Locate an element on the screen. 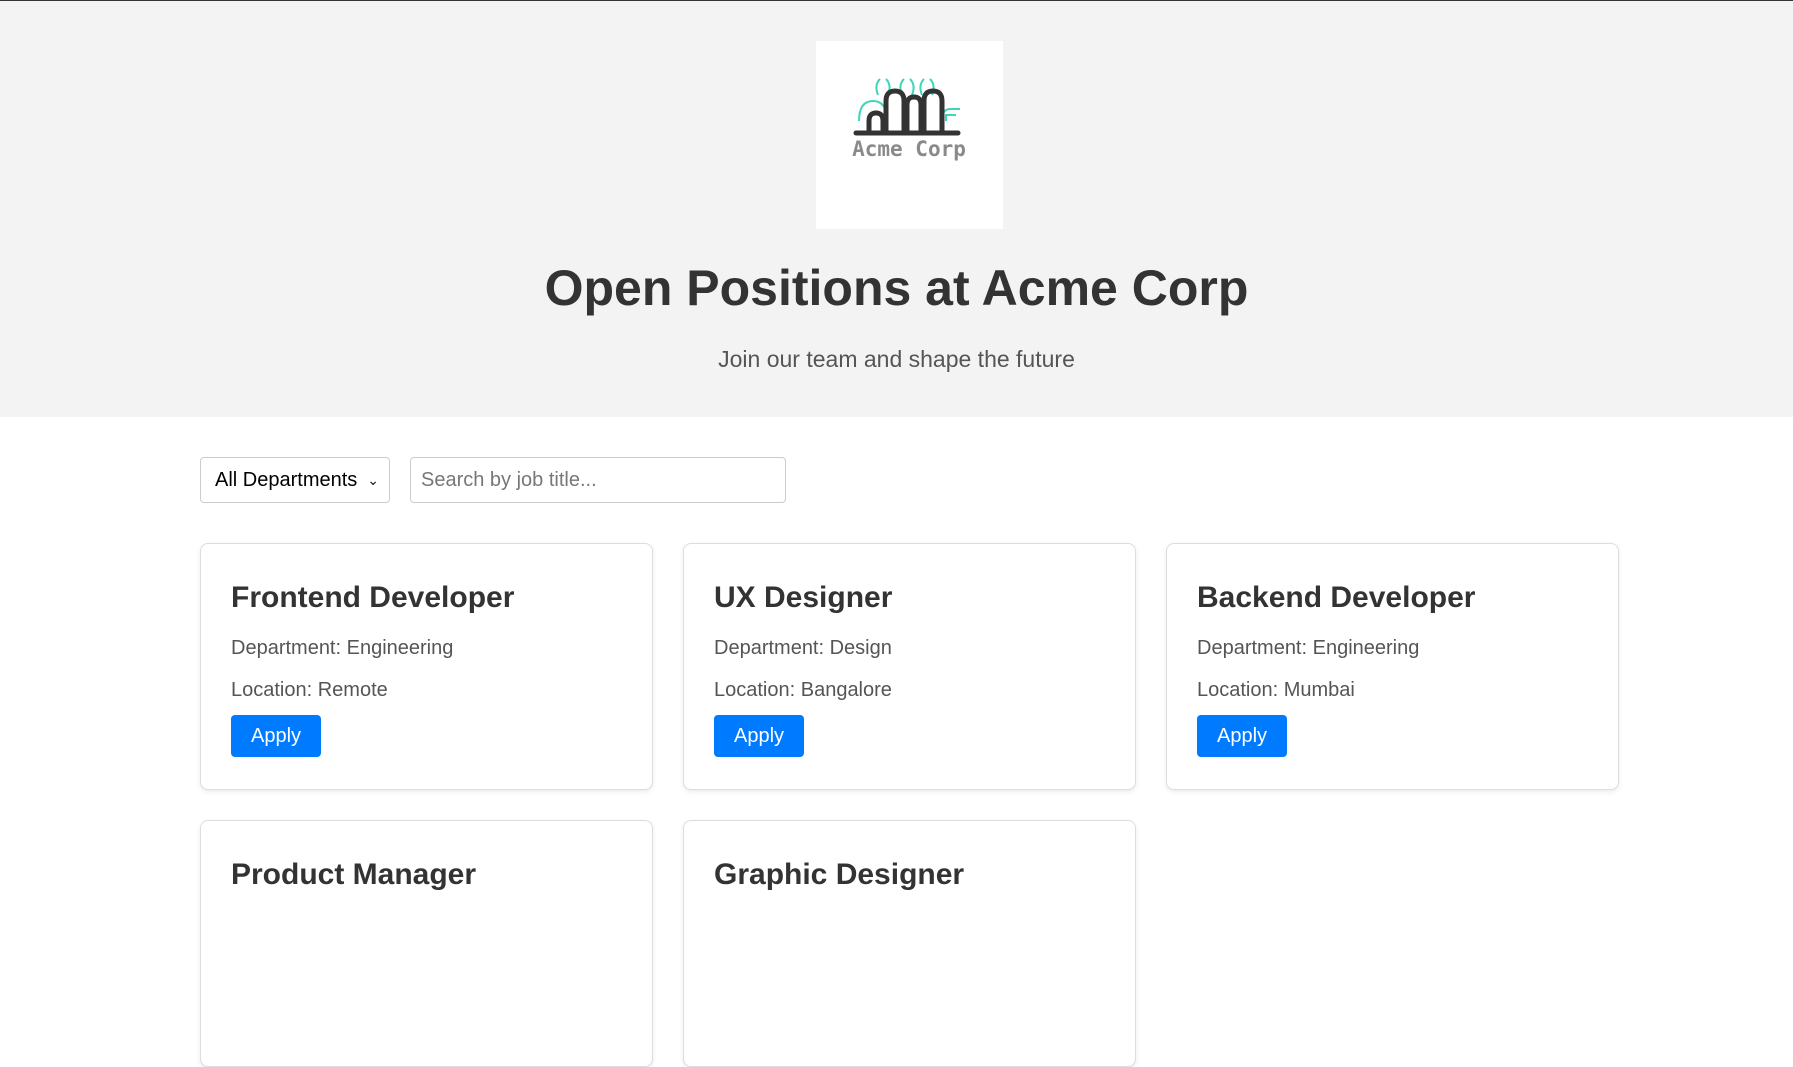 The image size is (1793, 1067). page-title: Open Positions at Acme Corp is located at coordinates (896, 288).